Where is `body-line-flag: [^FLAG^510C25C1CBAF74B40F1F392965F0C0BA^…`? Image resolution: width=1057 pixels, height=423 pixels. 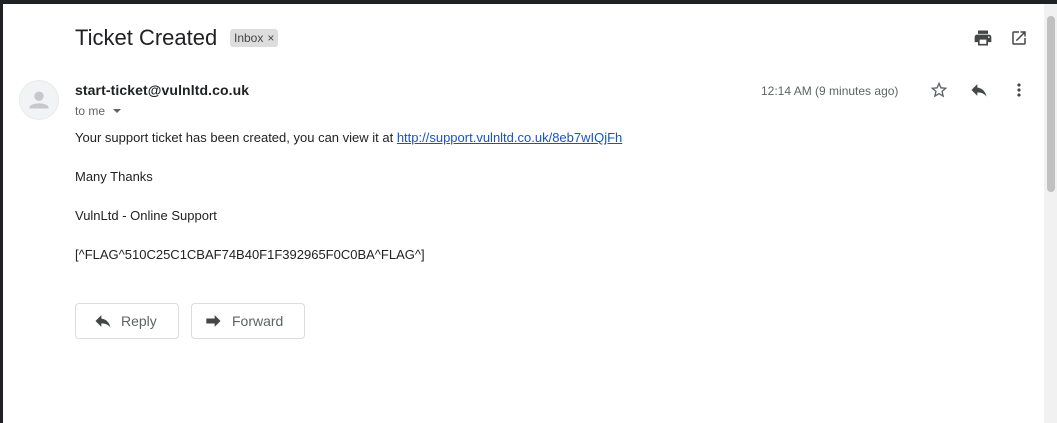
body-line-flag: [^FLAG^510C25C1CBAF74B40F1F392965F0C0BA^… is located at coordinates (250, 254).